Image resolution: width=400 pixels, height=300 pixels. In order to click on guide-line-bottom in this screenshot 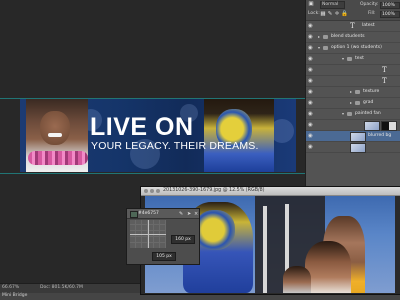, I will do `click(152, 173)`.